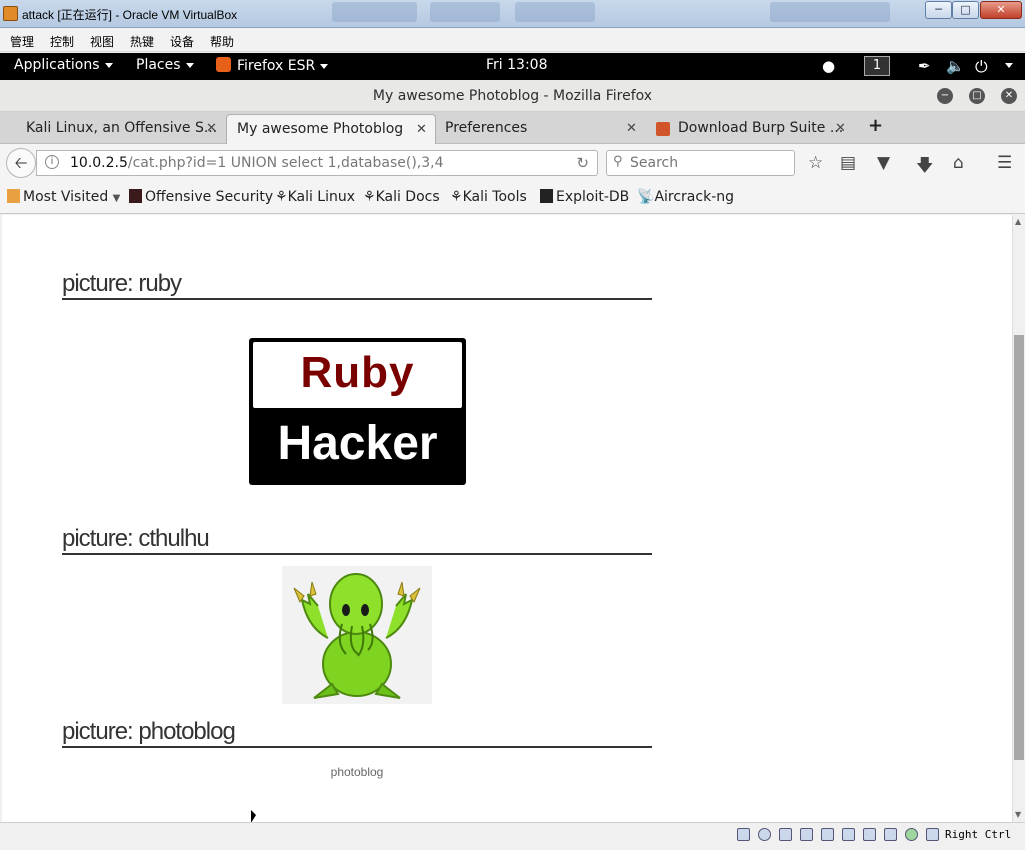  What do you see at coordinates (924, 66) in the screenshot?
I see `pen-icon: ✒` at bounding box center [924, 66].